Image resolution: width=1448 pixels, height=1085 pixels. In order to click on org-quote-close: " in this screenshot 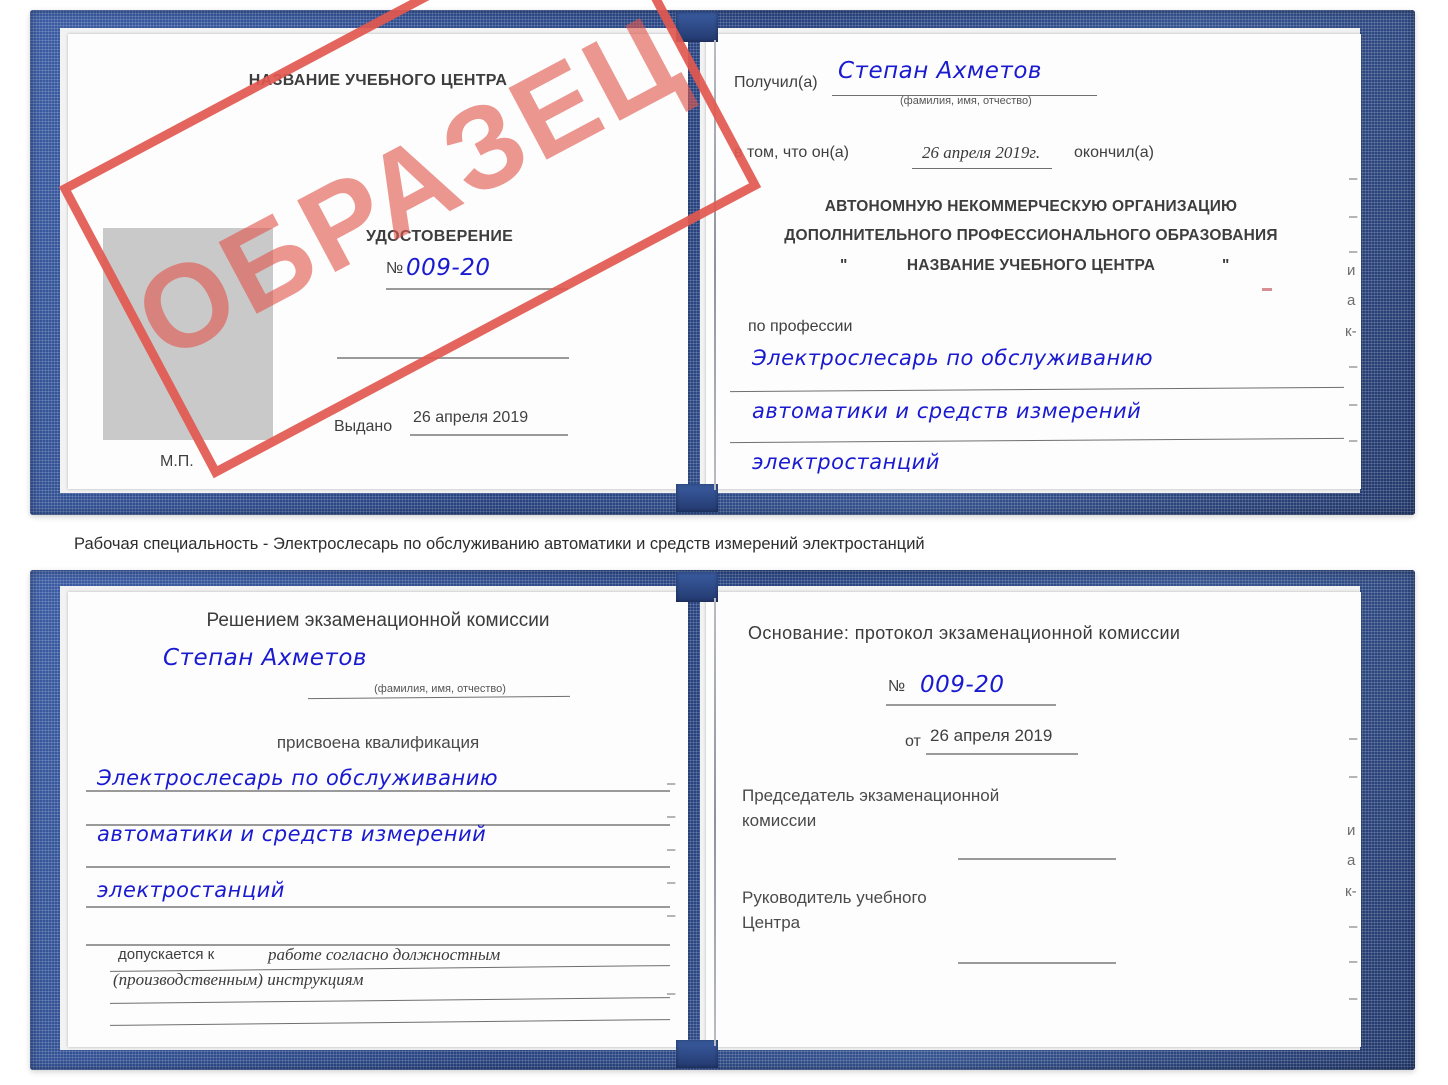, I will do `click(1226, 265)`.